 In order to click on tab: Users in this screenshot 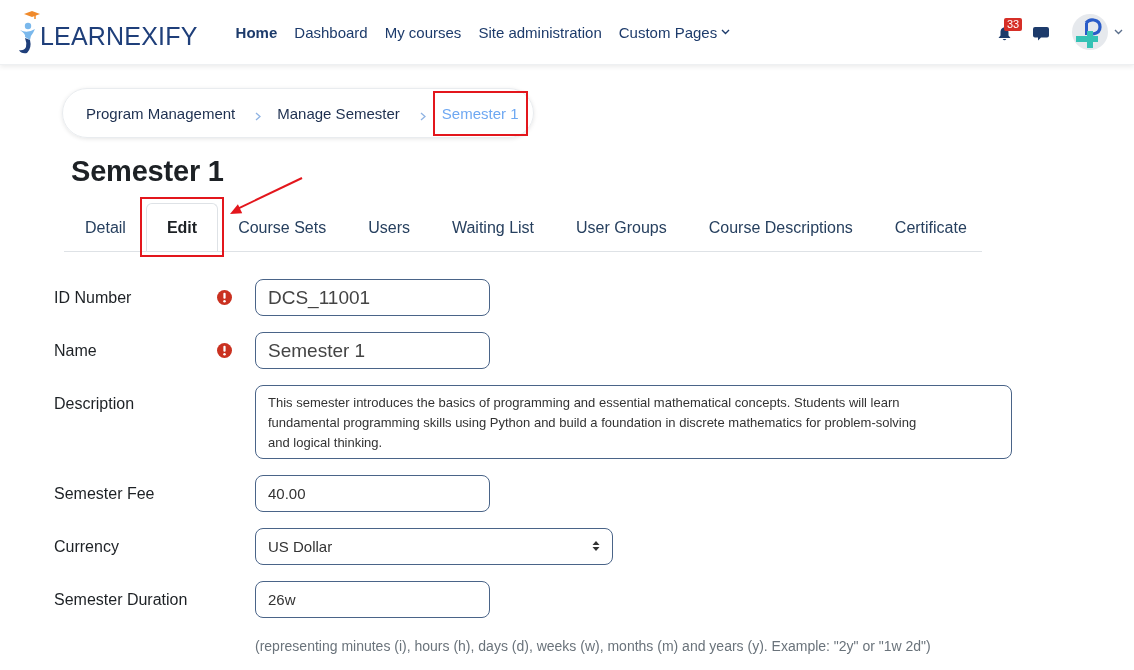, I will do `click(389, 227)`.